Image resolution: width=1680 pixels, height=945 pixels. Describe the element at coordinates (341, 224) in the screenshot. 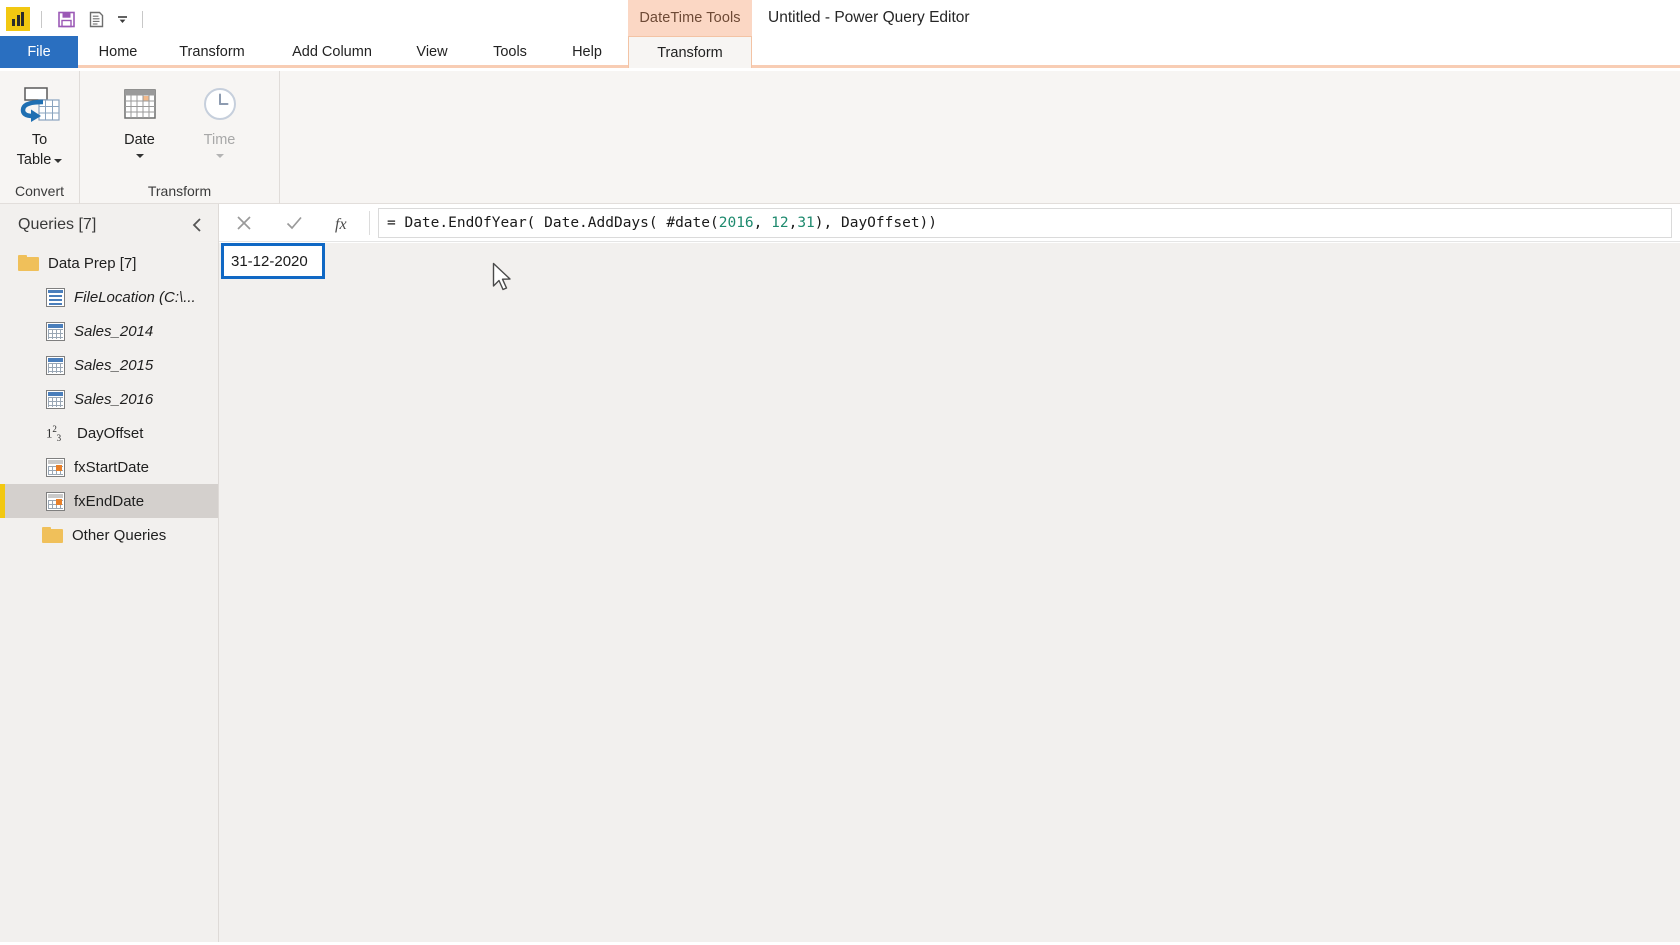

I see `svg-text: fx` at that location.